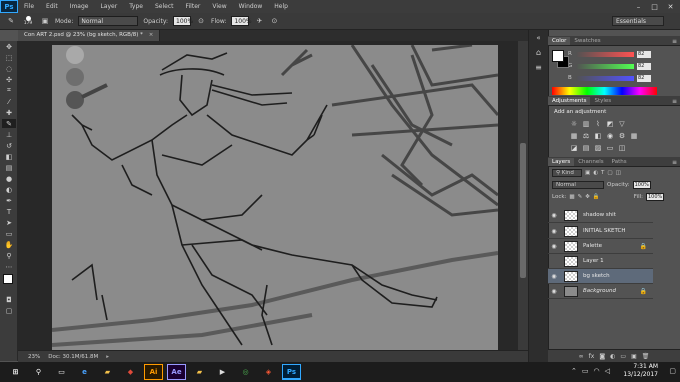 The width and height of the screenshot is (680, 382). What do you see at coordinates (108, 21) in the screenshot?
I see `mode-select: Normal` at bounding box center [108, 21].